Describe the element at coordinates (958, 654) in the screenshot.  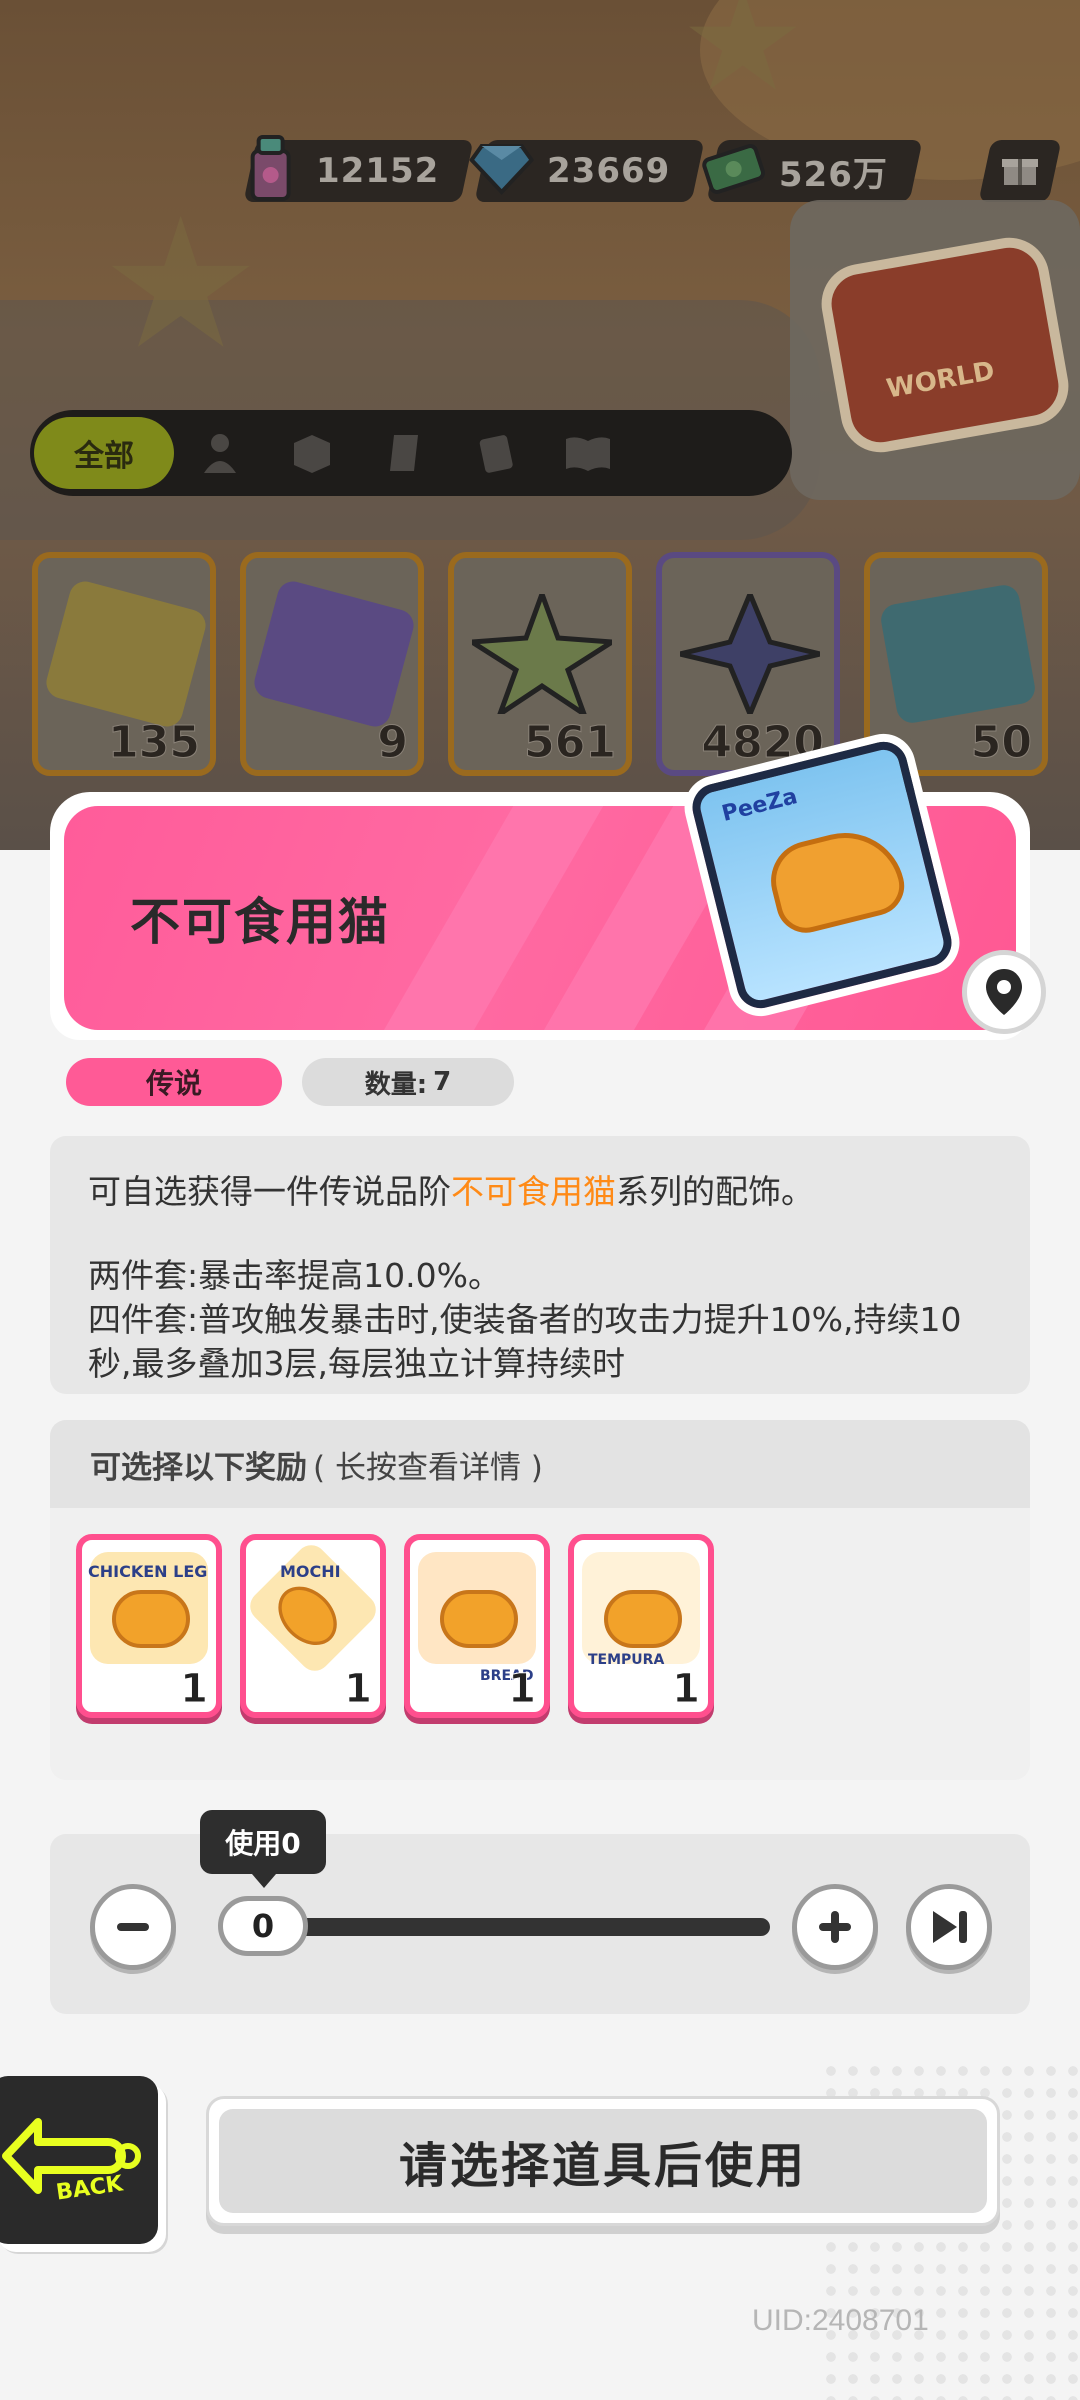
I see `cube-icon` at that location.